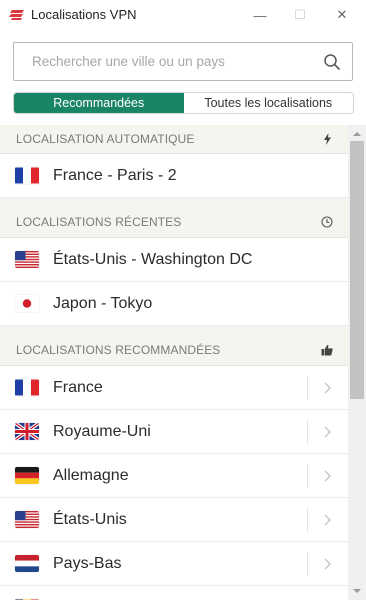  I want to click on location-label: France - Paris - 2, so click(115, 175).